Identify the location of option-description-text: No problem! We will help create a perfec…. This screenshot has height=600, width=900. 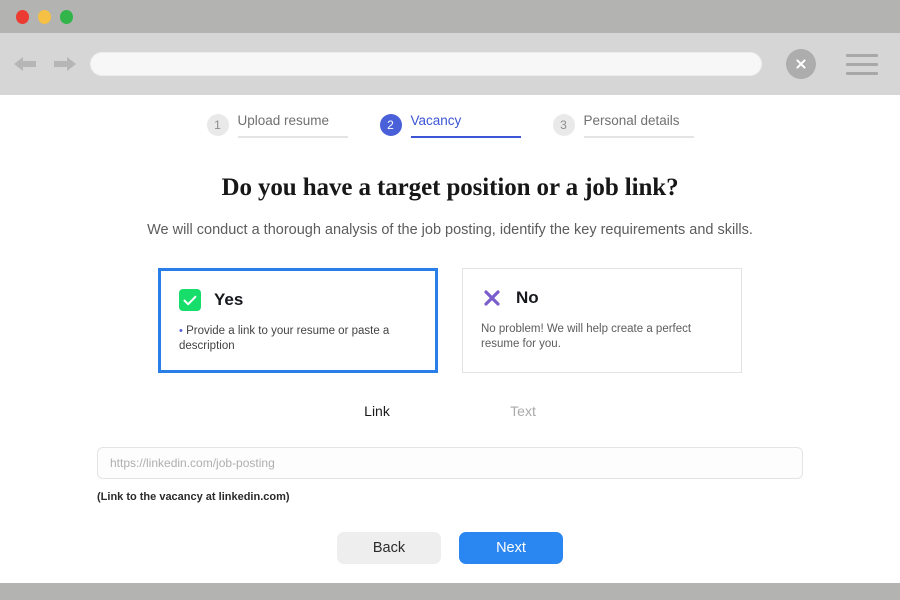
(586, 336).